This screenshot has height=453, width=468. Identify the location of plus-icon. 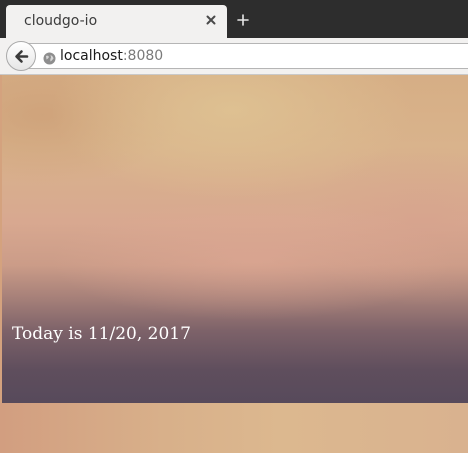
(243, 20).